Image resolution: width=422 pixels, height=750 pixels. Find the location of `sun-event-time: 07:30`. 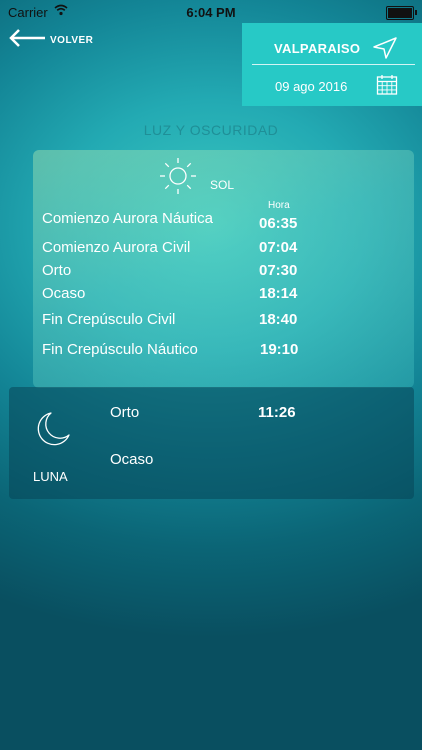

sun-event-time: 07:30 is located at coordinates (278, 270).